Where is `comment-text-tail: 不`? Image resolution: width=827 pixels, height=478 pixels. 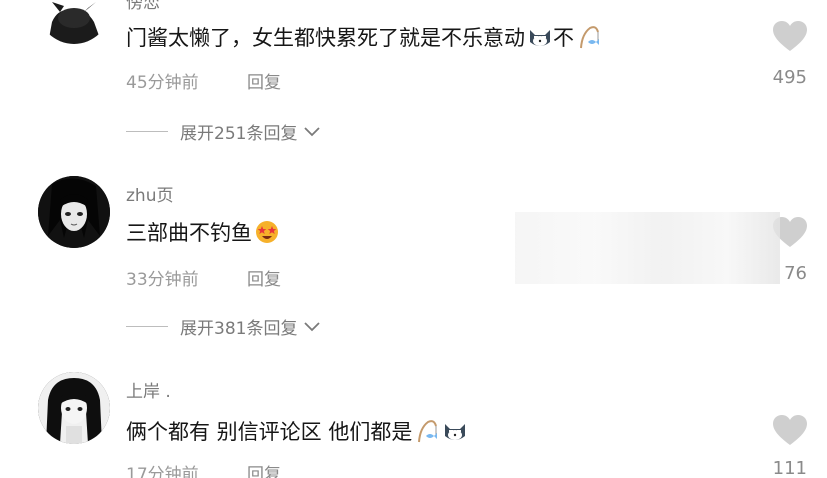 comment-text-tail: 不 is located at coordinates (563, 38).